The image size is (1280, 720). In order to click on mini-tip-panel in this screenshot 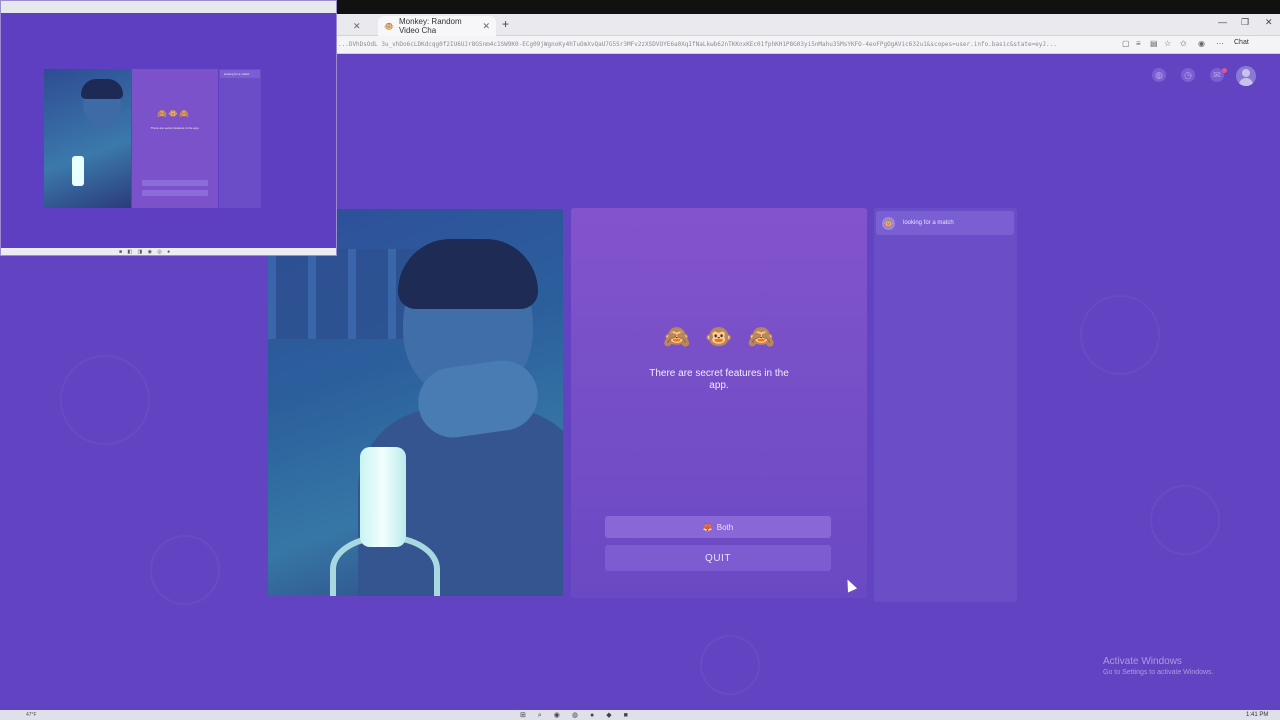, I will do `click(175, 138)`.